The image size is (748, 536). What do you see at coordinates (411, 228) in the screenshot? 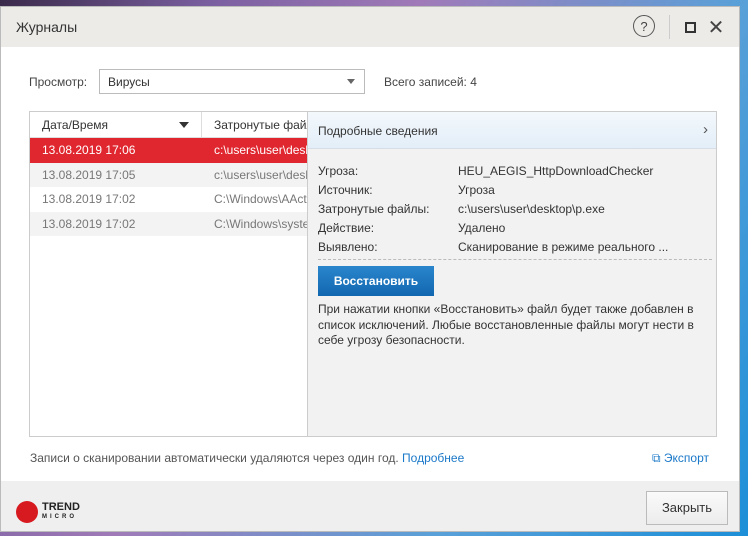
I see `detail-field: Действие: Удалено` at bounding box center [411, 228].